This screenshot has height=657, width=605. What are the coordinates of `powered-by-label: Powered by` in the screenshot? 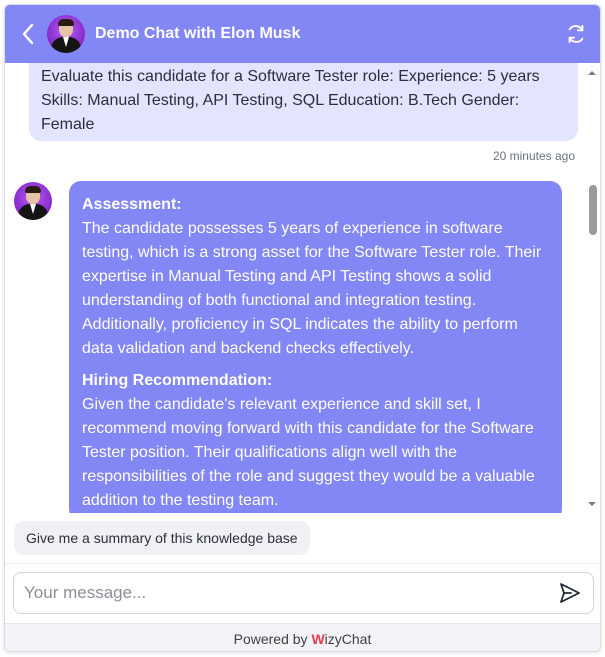 It's located at (270, 638).